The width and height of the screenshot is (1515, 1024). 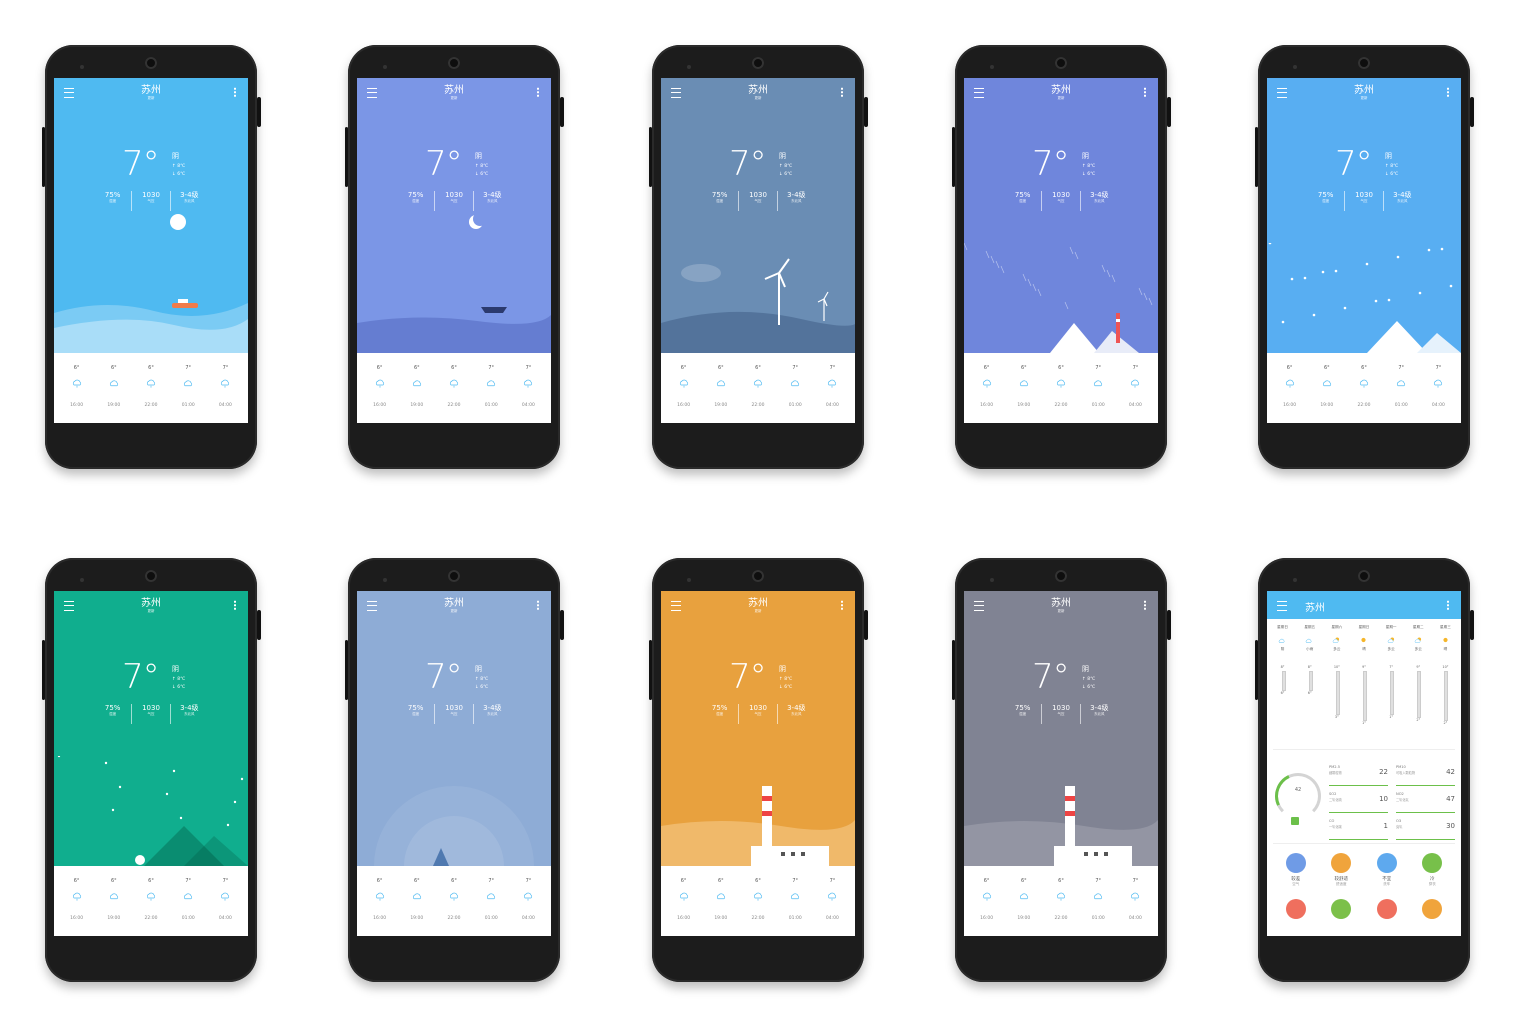 What do you see at coordinates (1391, 685) in the screenshot?
I see `day-column: 星期一 多云 7° 1°` at bounding box center [1391, 685].